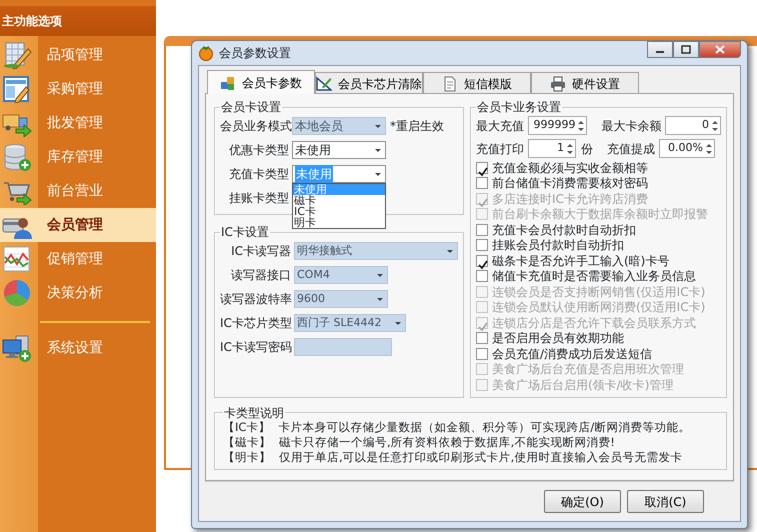  Describe the element at coordinates (17, 157) in the screenshot. I see `database-icon` at that location.